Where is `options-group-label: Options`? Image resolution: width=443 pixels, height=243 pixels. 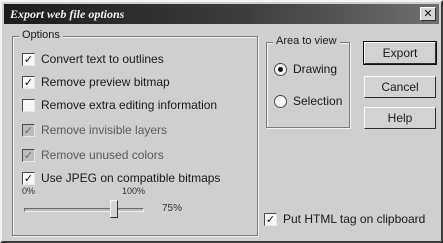
options-group-label: Options is located at coordinates (41, 35).